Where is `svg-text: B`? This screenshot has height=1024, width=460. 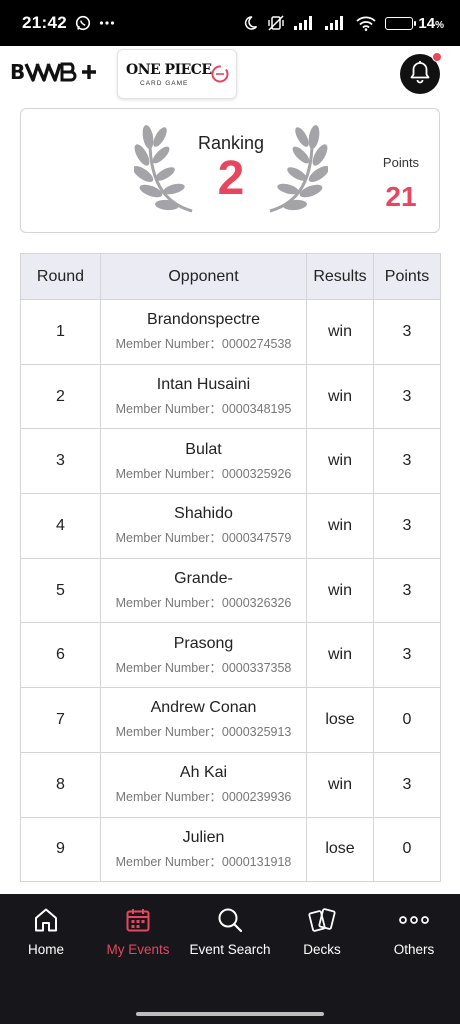 svg-text: B is located at coordinates (17, 72).